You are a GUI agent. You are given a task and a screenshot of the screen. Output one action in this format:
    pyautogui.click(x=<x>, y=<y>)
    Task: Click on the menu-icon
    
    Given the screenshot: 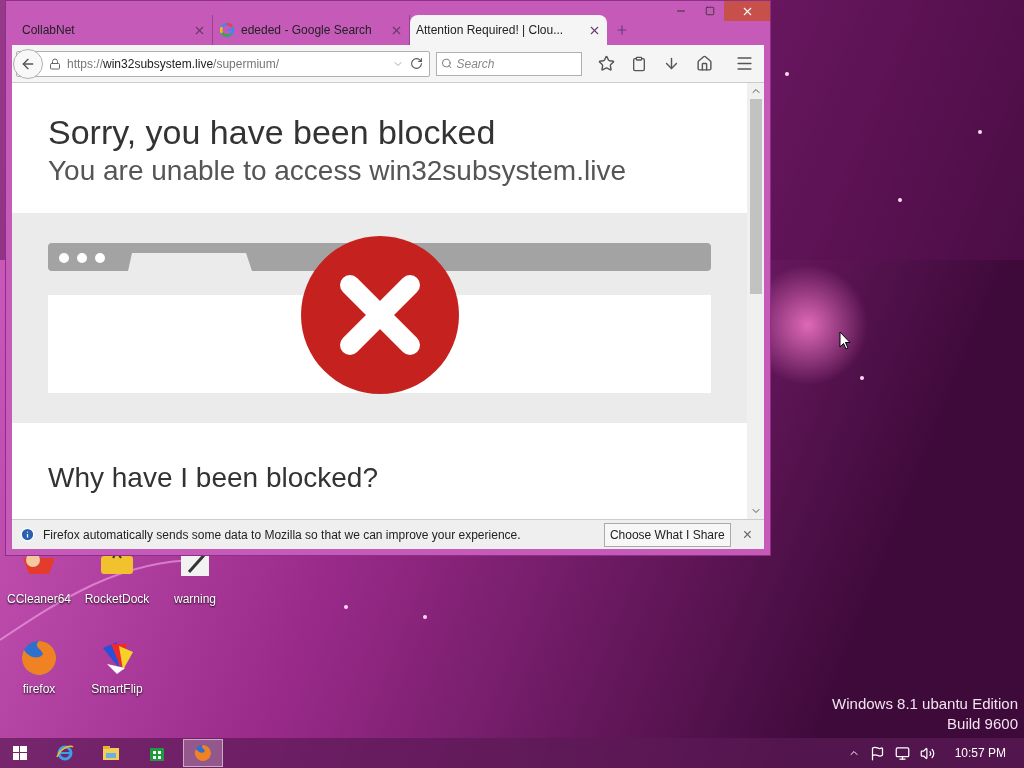 What is the action you would take?
    pyautogui.click(x=744, y=63)
    